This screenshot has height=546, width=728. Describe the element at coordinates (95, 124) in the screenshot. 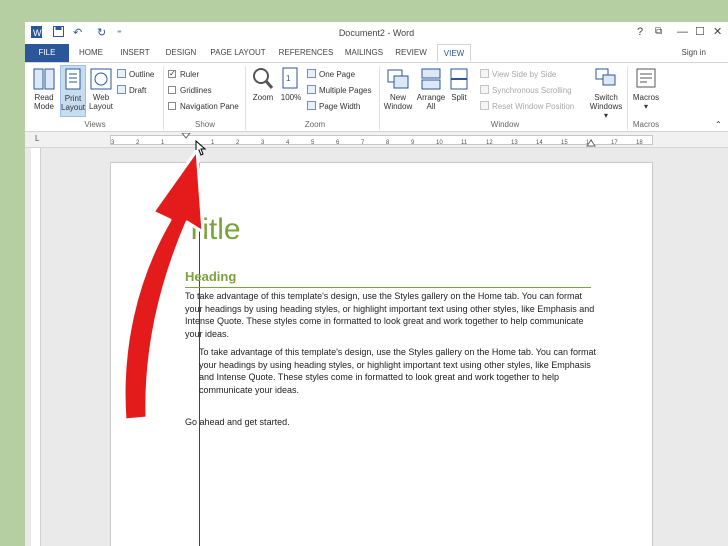

I see `views-group-label: Views` at that location.